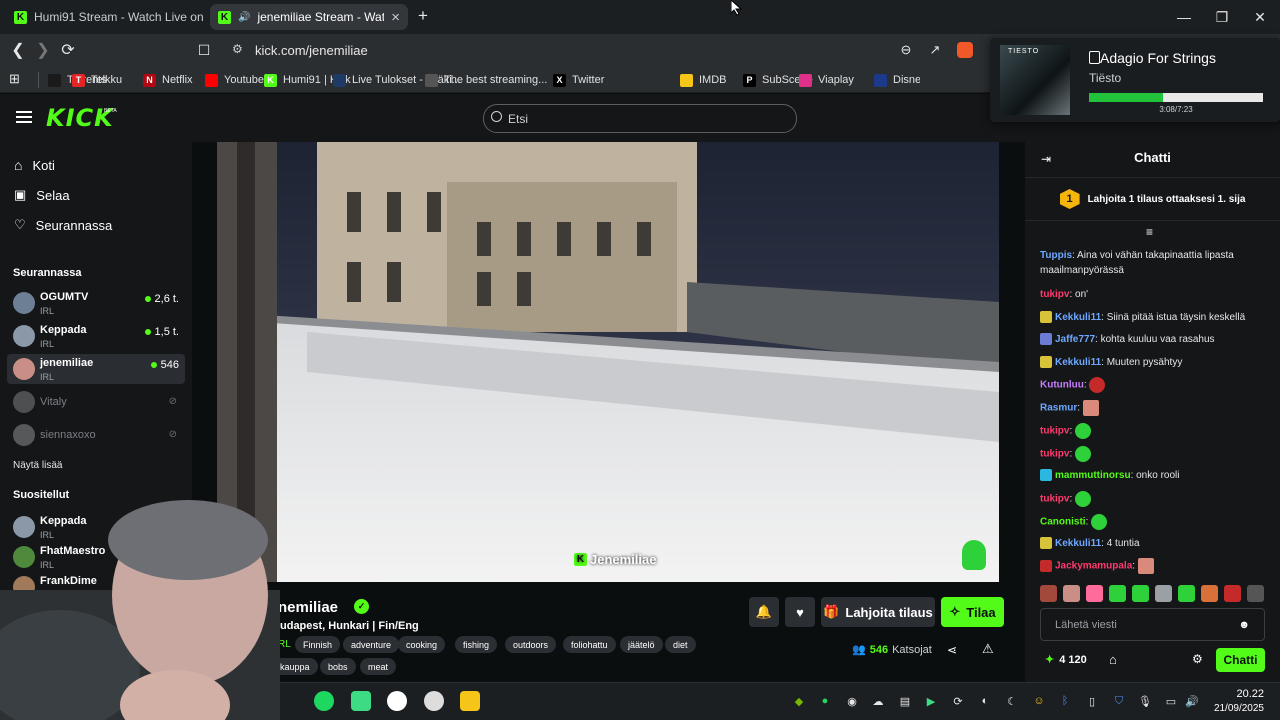 This screenshot has width=1280, height=720. I want to click on chat-input: Lähetä viesti ☻, so click(1152, 624).